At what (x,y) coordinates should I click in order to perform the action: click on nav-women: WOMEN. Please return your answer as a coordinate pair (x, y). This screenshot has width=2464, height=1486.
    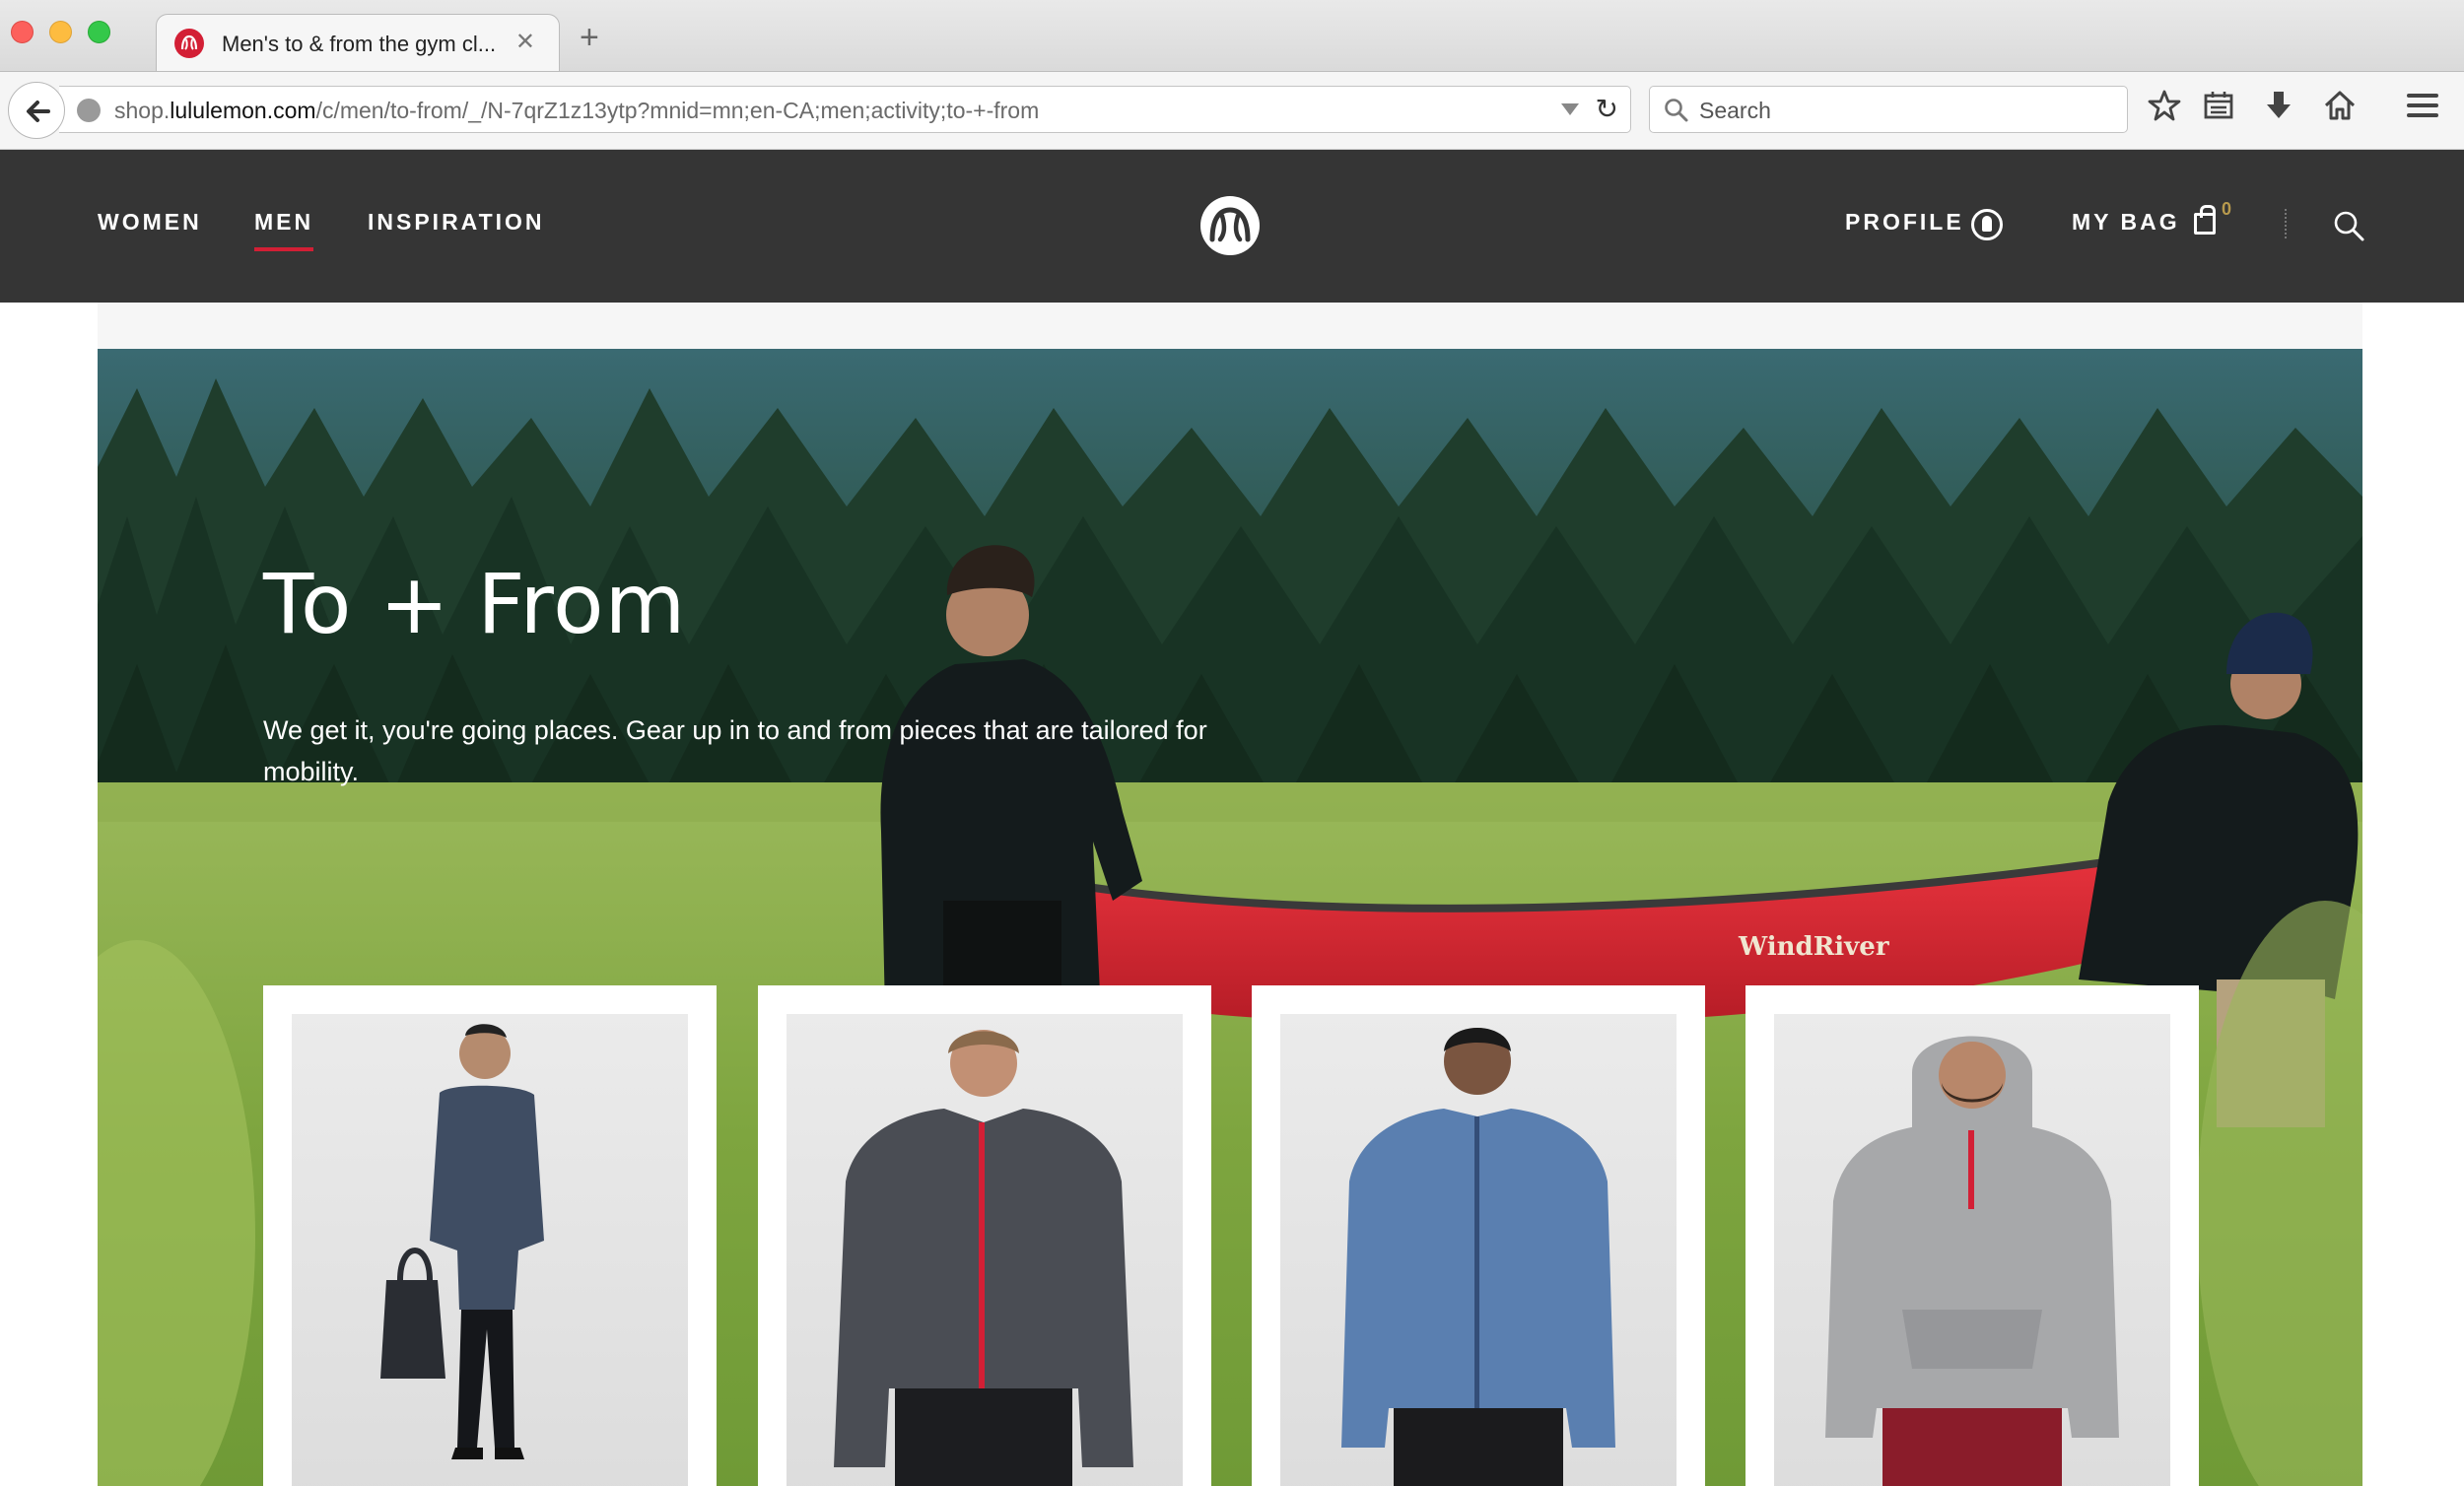
    Looking at the image, I should click on (150, 222).